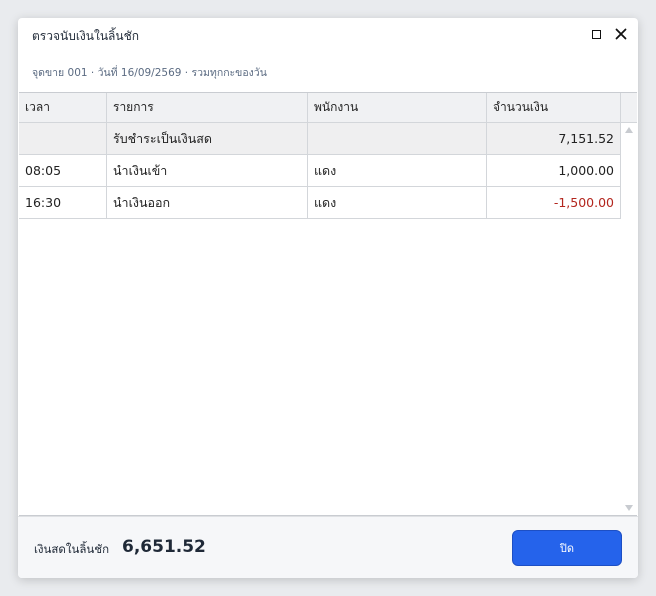 Image resolution: width=656 pixels, height=596 pixels. Describe the element at coordinates (554, 202) in the screenshot. I see `row-amount-negative: -1,500.00` at that location.